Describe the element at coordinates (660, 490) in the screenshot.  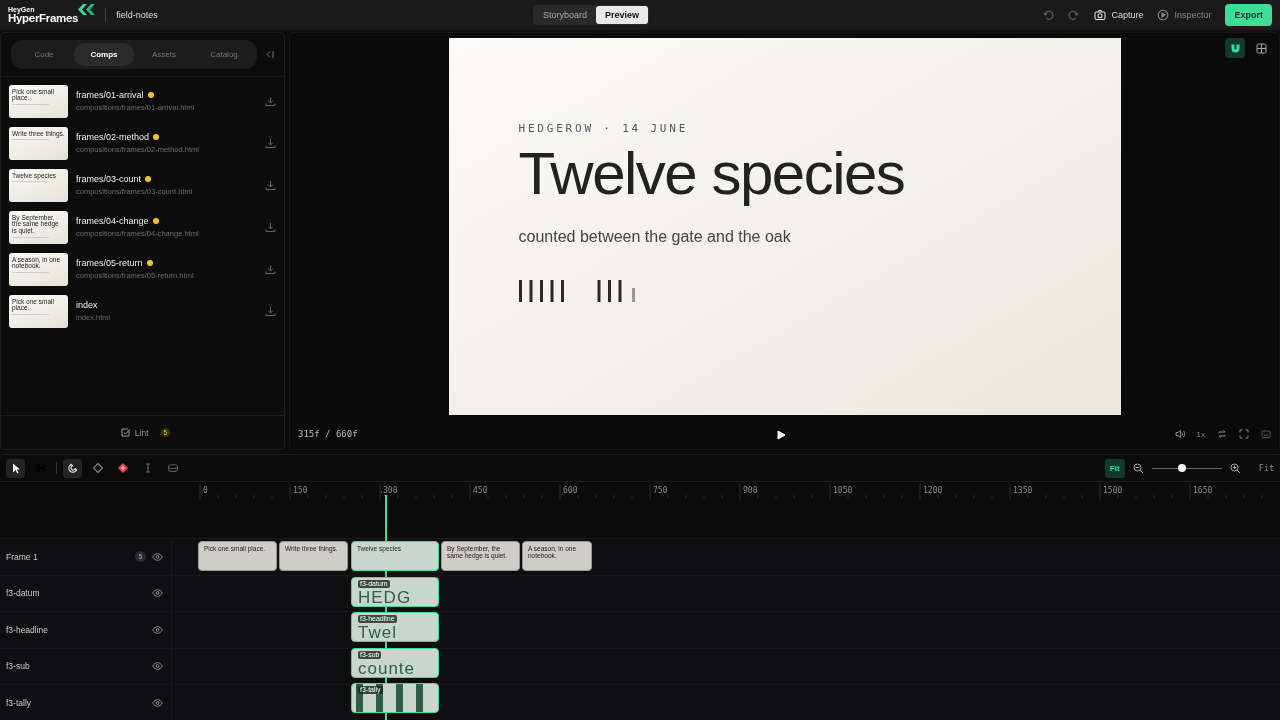
I see `ruler-label: 750` at that location.